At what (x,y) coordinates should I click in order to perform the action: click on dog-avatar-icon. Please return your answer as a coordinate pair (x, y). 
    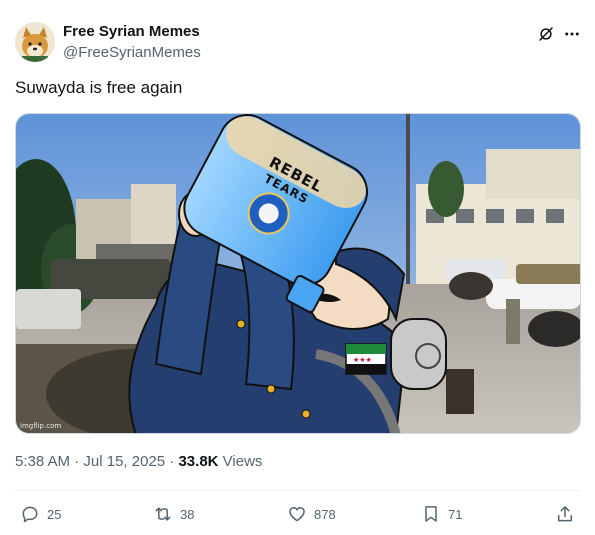
    Looking at the image, I should click on (35, 42).